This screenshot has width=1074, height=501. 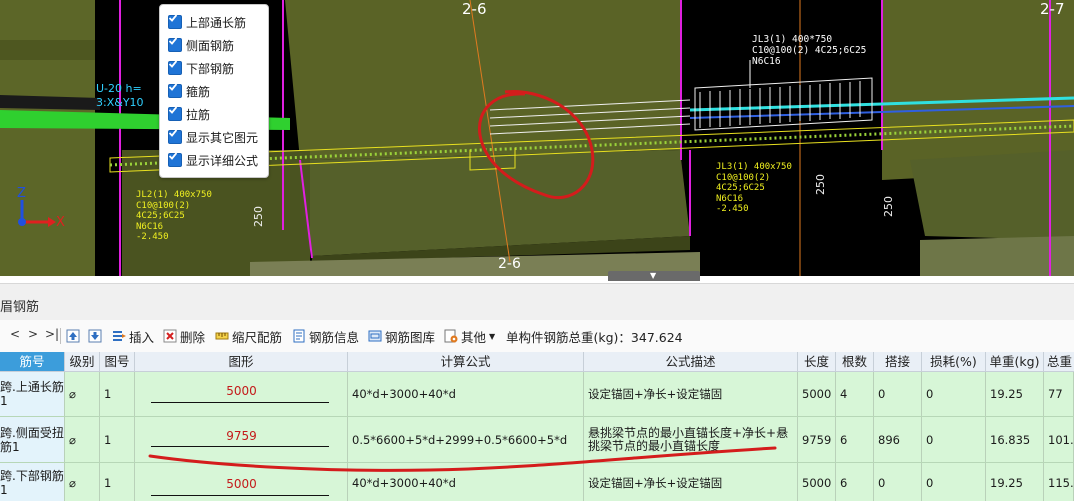 What do you see at coordinates (119, 336) in the screenshot?
I see `insert-row-icon` at bounding box center [119, 336].